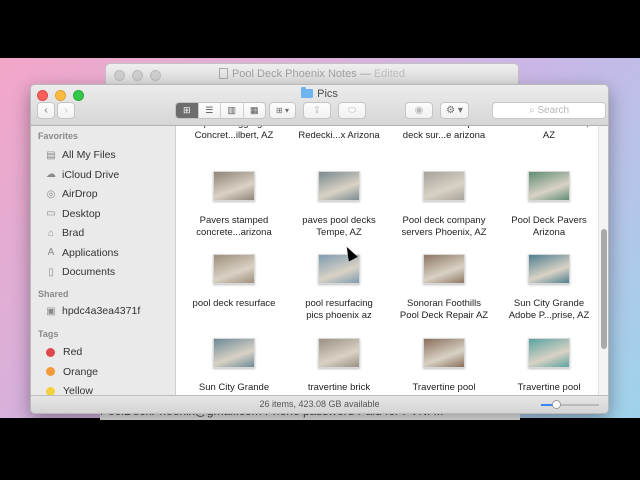 This screenshot has width=640, height=480. Describe the element at coordinates (53, 294) in the screenshot. I see `sidebar-header-shared: Shared` at that location.